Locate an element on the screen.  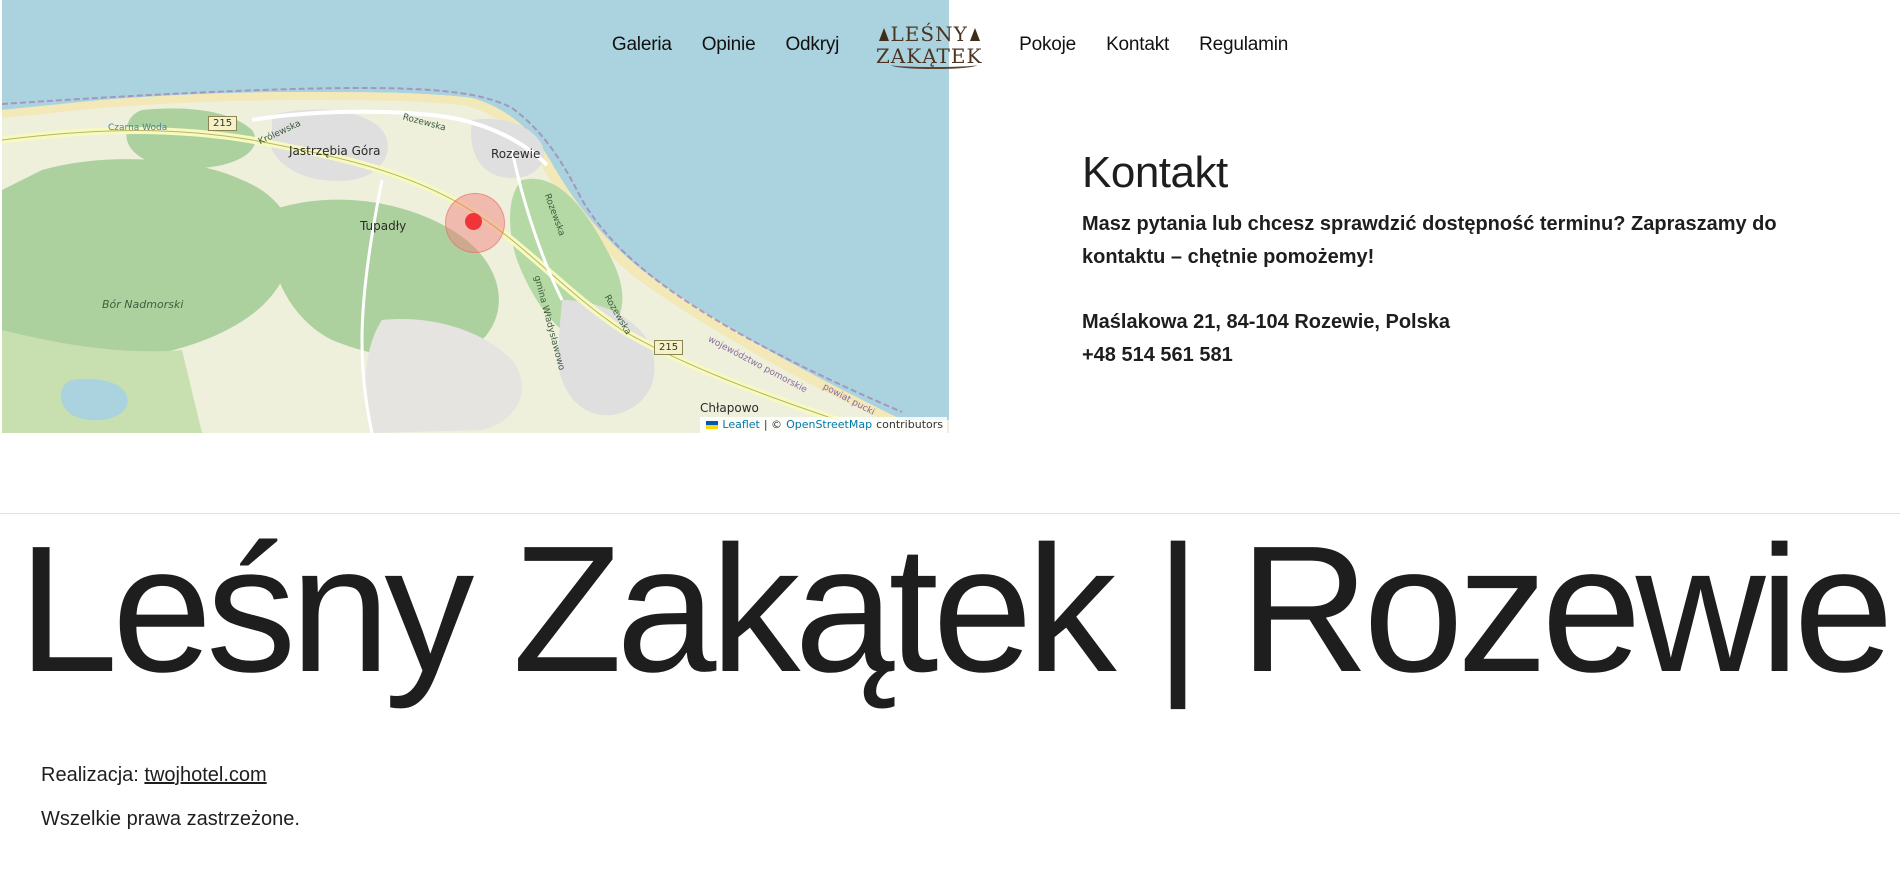
contact-title: Kontakt is located at coordinates (1155, 172).